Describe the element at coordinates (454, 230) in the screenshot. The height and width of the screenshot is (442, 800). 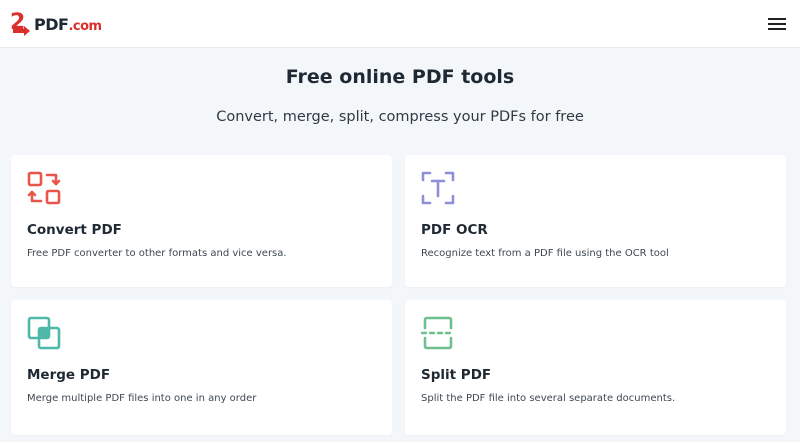
I see `tool-title: PDF OCR` at that location.